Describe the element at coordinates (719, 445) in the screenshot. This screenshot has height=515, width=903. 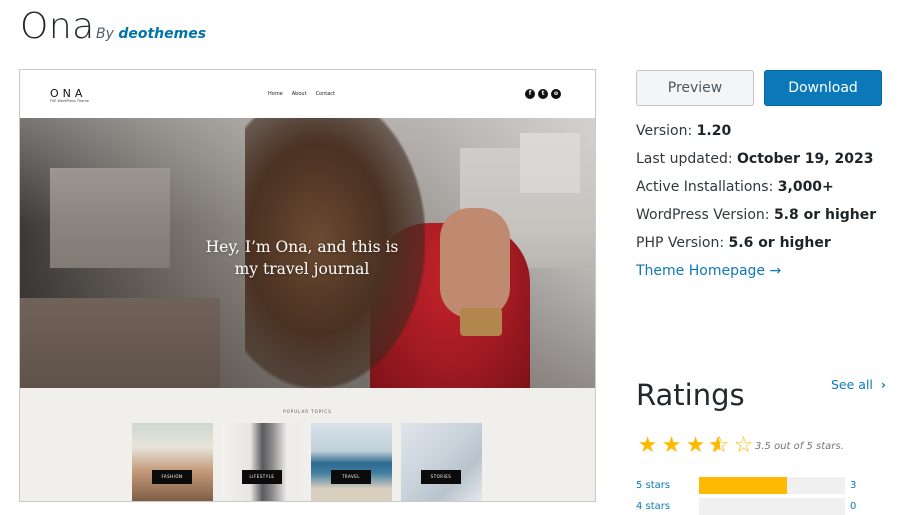
I see `star-half-icon: ☆ ★` at that location.